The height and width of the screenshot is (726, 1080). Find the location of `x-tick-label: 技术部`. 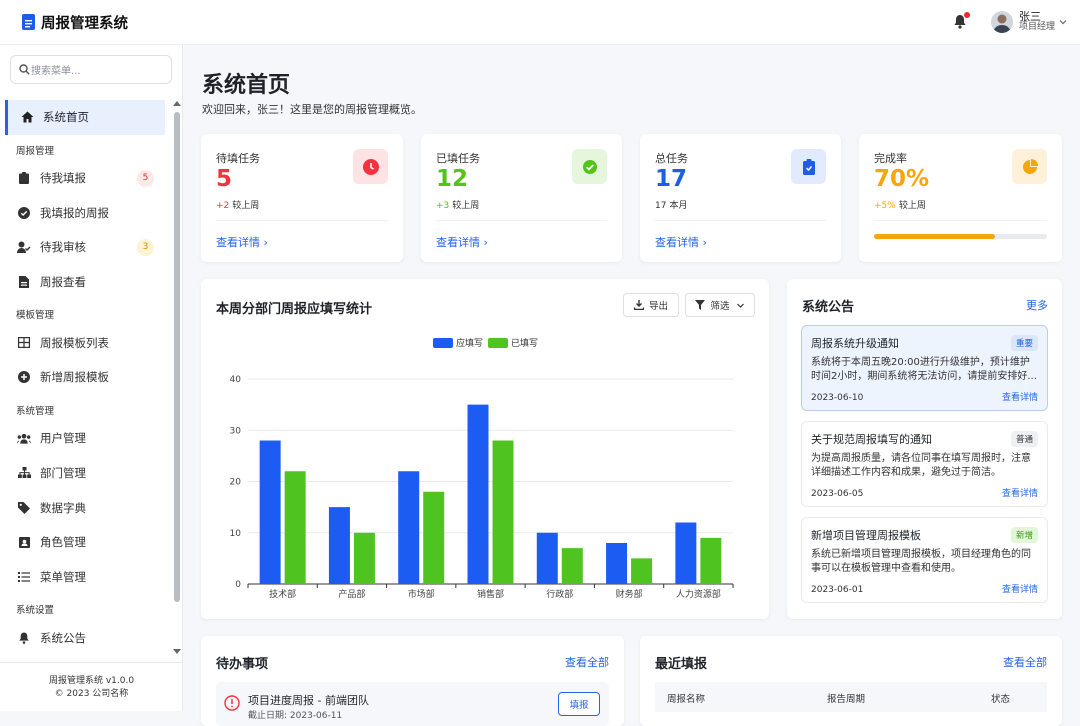

x-tick-label: 技术部 is located at coordinates (282, 594).